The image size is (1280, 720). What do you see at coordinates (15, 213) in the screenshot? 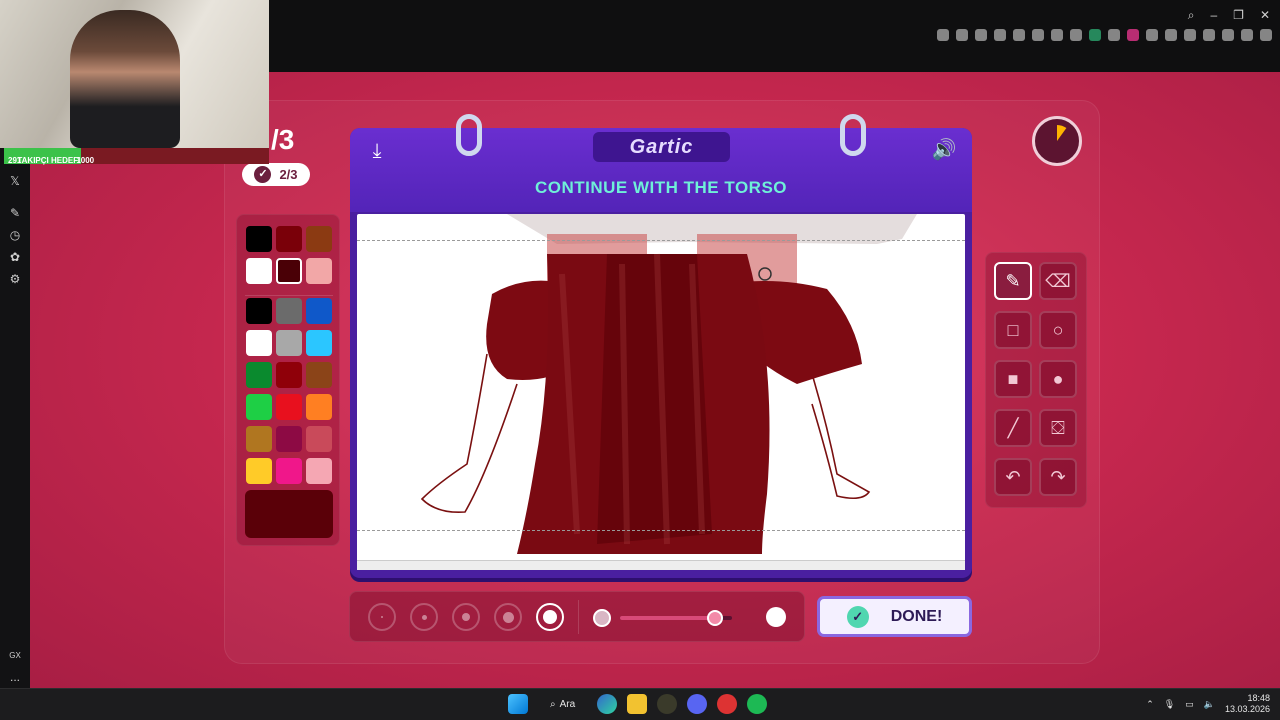
I see `wrench-icon: ✎` at bounding box center [15, 213].